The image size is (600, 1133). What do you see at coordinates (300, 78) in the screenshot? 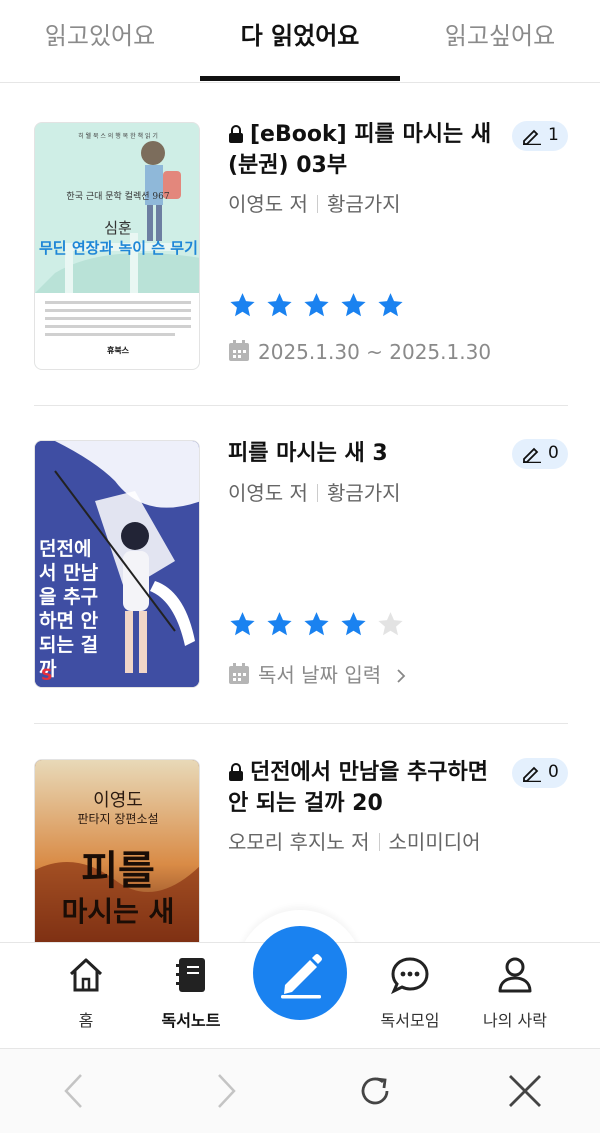
I see `active-tab-indicator` at bounding box center [300, 78].